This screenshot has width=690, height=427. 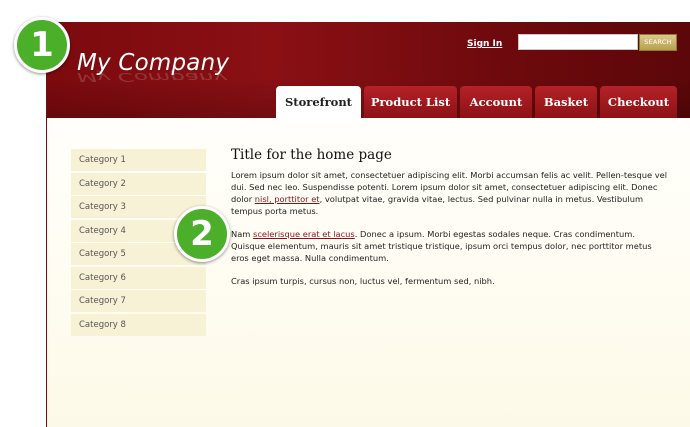 I want to click on search-input, so click(x=578, y=42).